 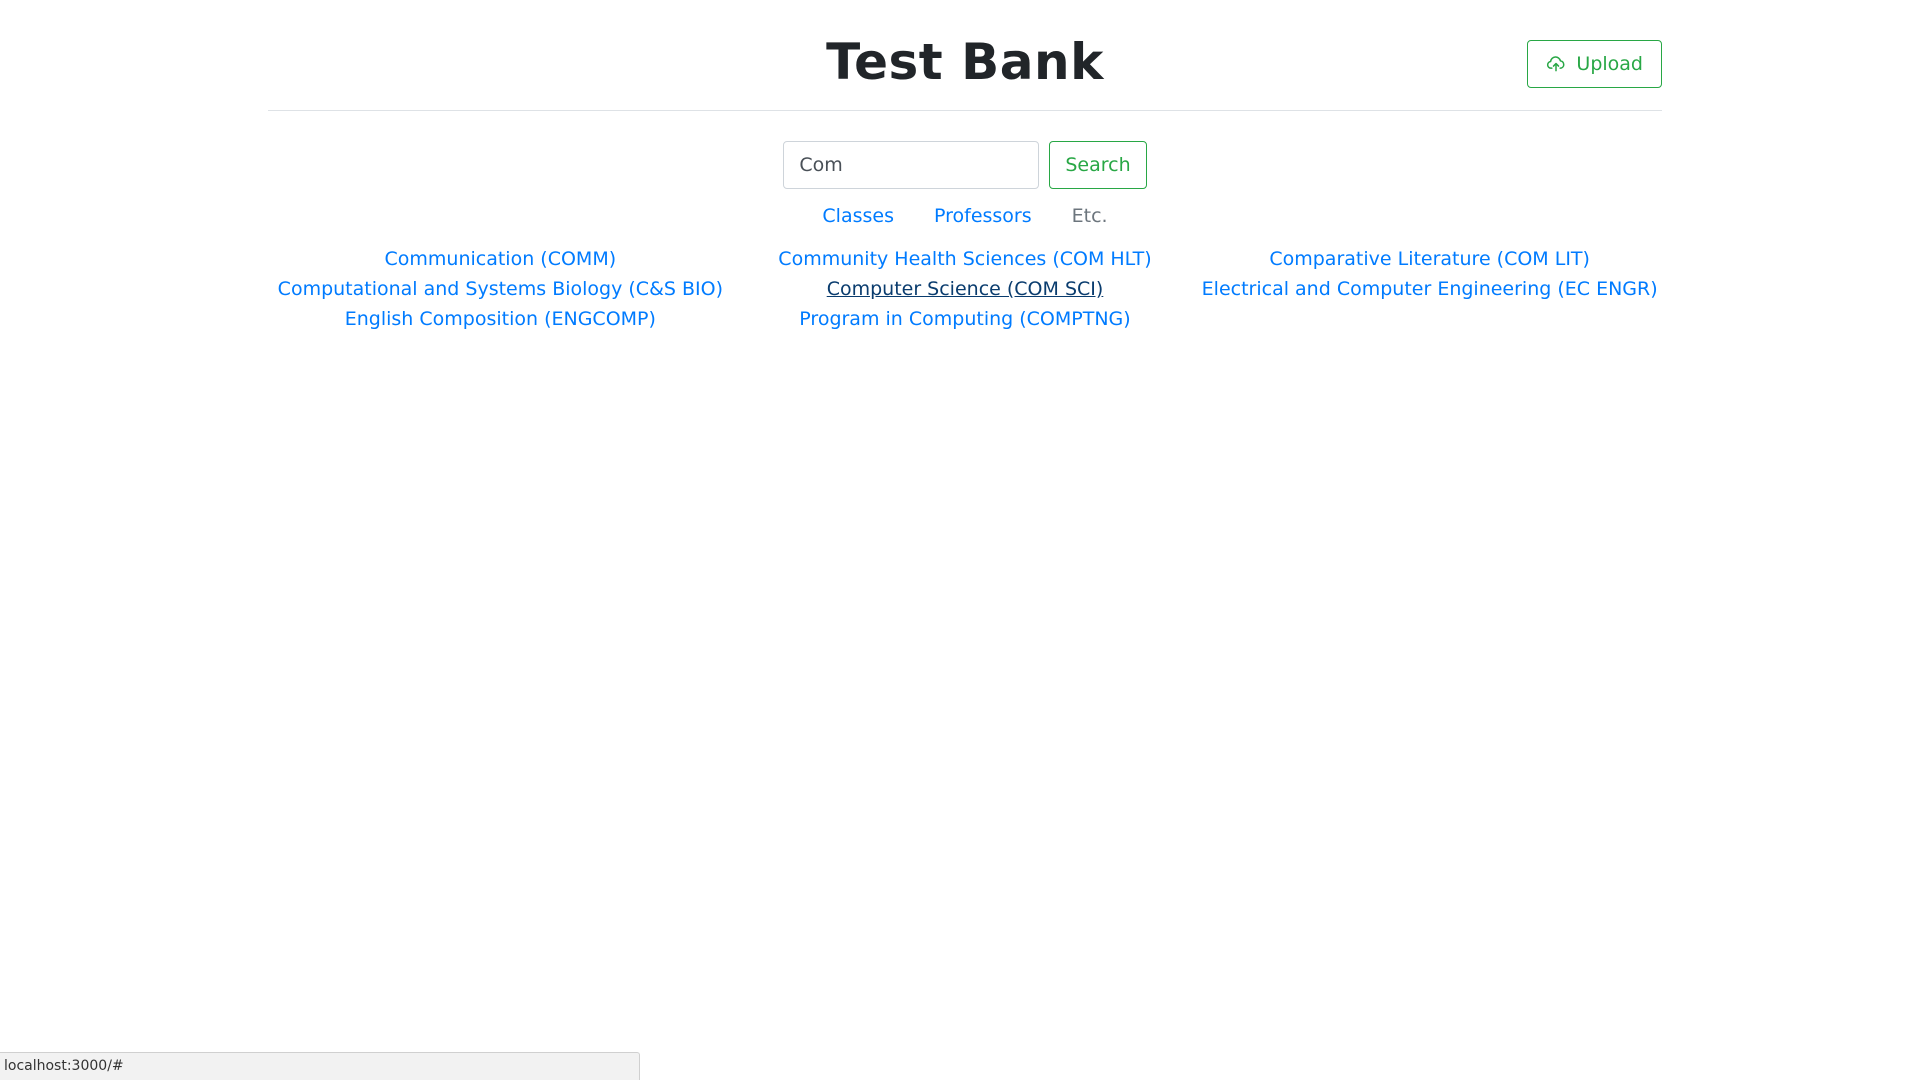 I want to click on result-link: Communication (COMM), so click(x=500, y=259).